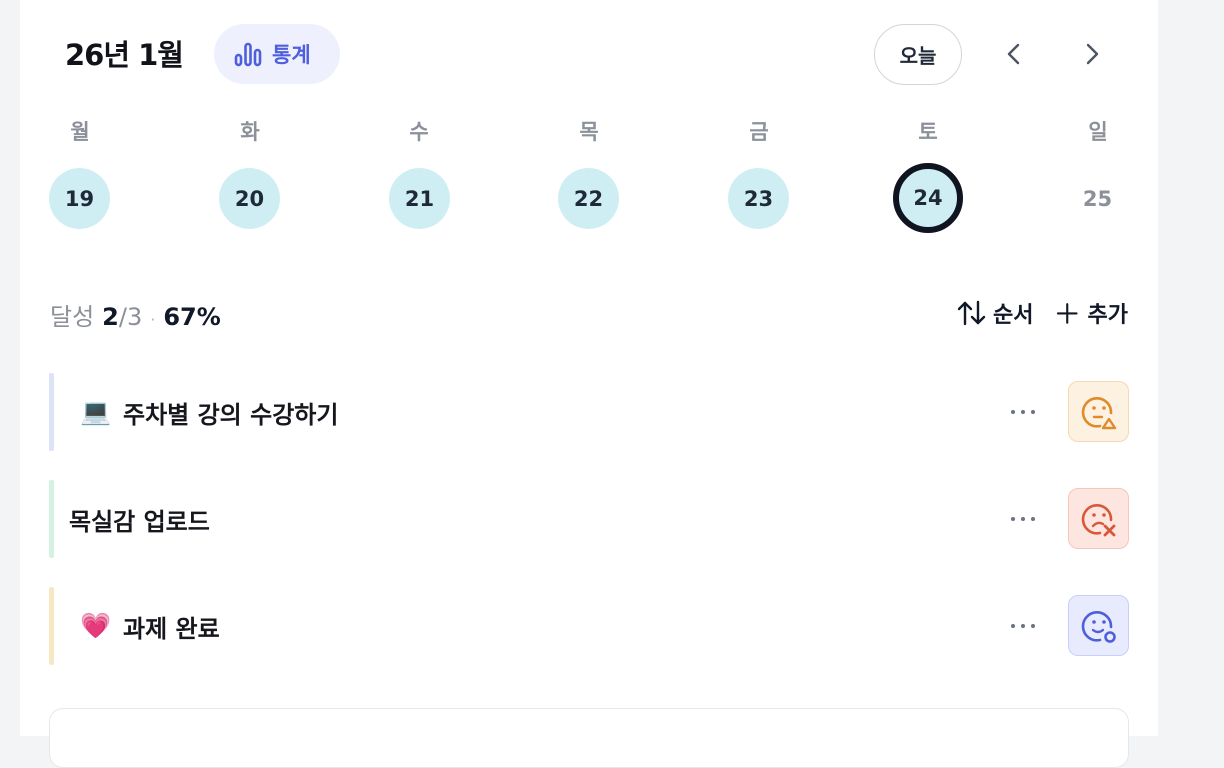 The height and width of the screenshot is (768, 1224). Describe the element at coordinates (918, 54) in the screenshot. I see `today-button: 오늘` at that location.